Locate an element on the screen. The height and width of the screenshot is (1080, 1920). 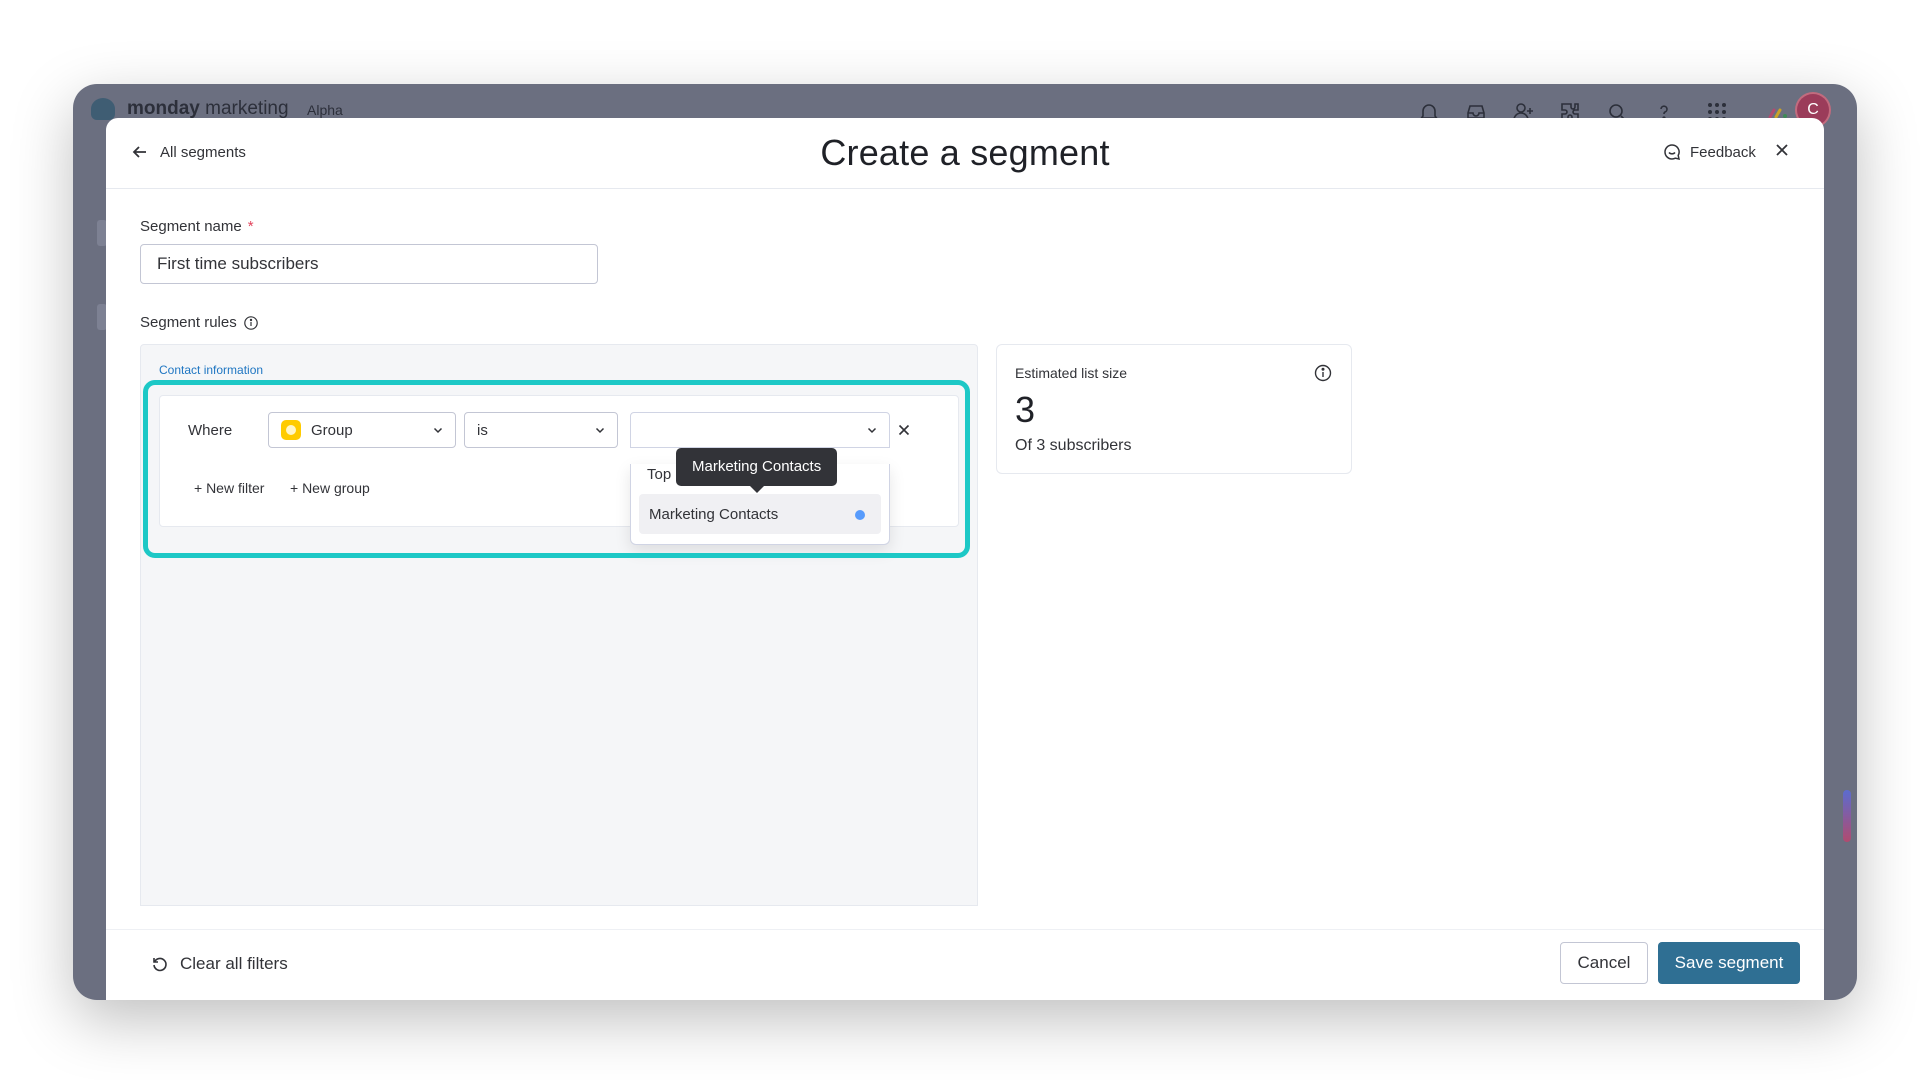
estimated-list-size-card: Estimated list size 3 Of 3 subscribers is located at coordinates (1174, 409).